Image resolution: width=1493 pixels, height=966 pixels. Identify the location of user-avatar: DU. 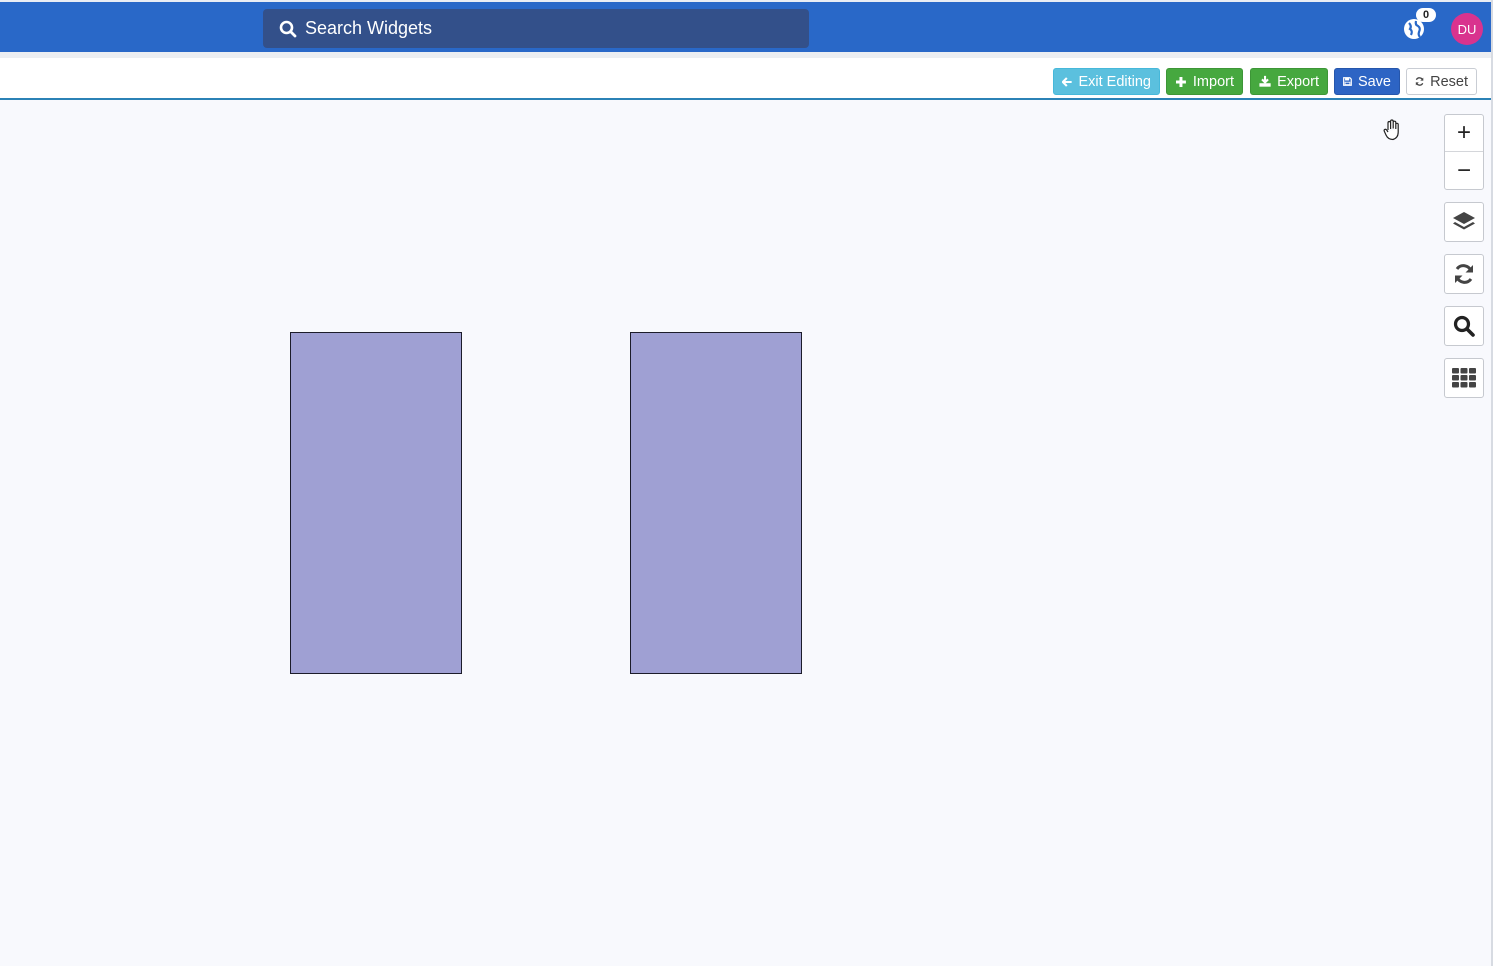
(1467, 29).